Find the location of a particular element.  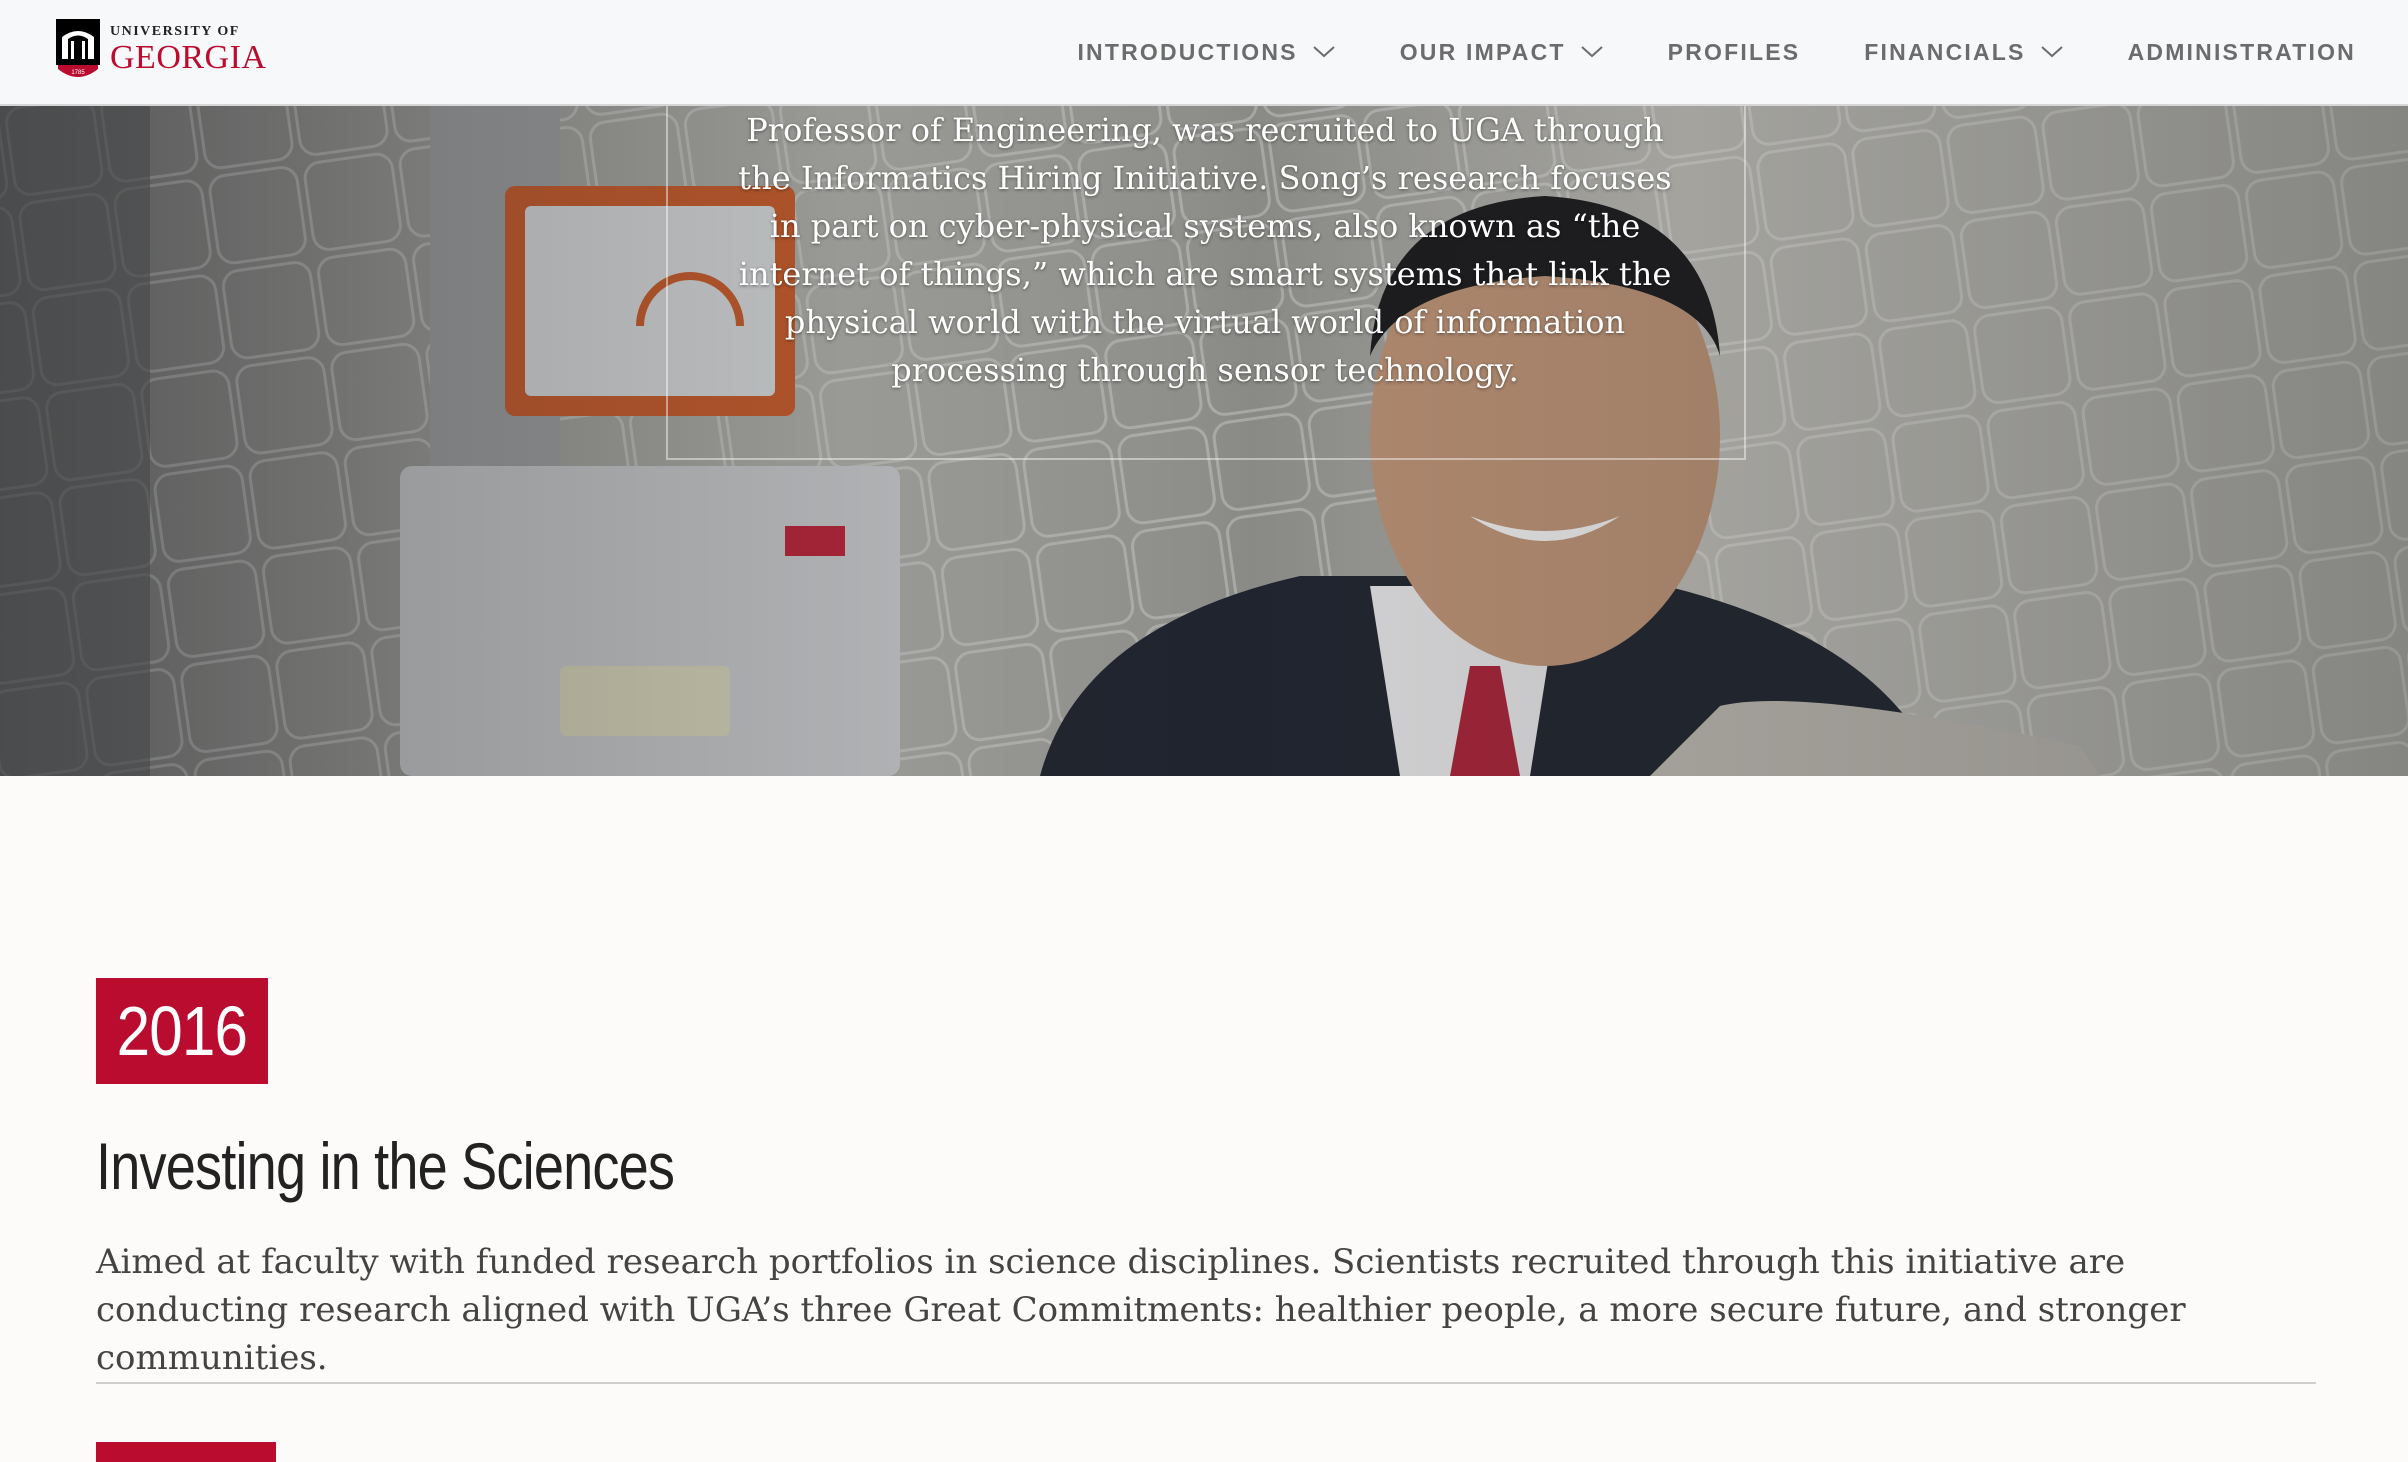

nav-administration: ADMINISTRATION is located at coordinates (2242, 52).